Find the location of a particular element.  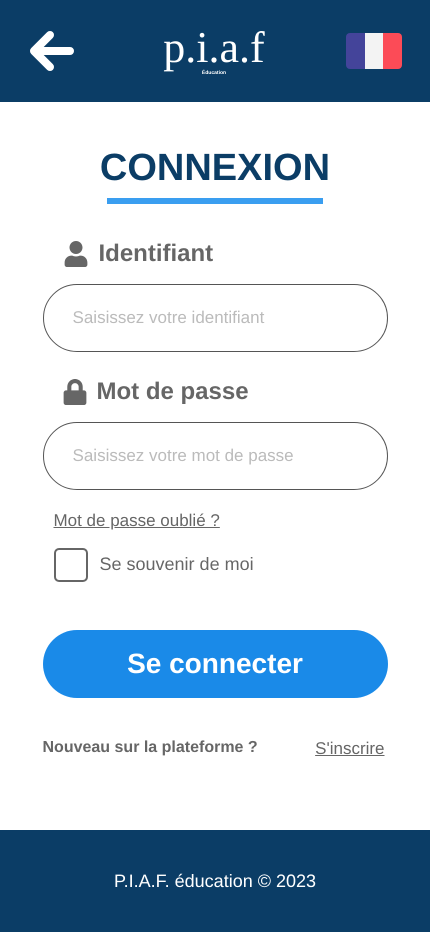

input-field: Saisissez votre identifiant is located at coordinates (215, 318).